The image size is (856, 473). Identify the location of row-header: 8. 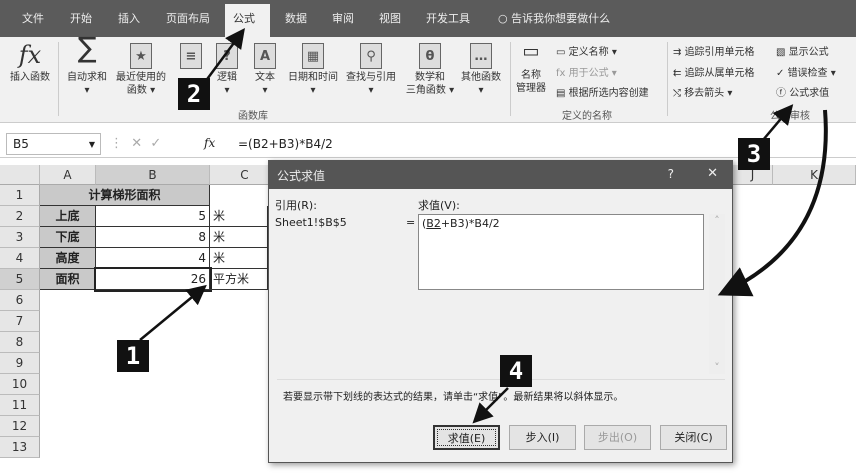
(20, 342).